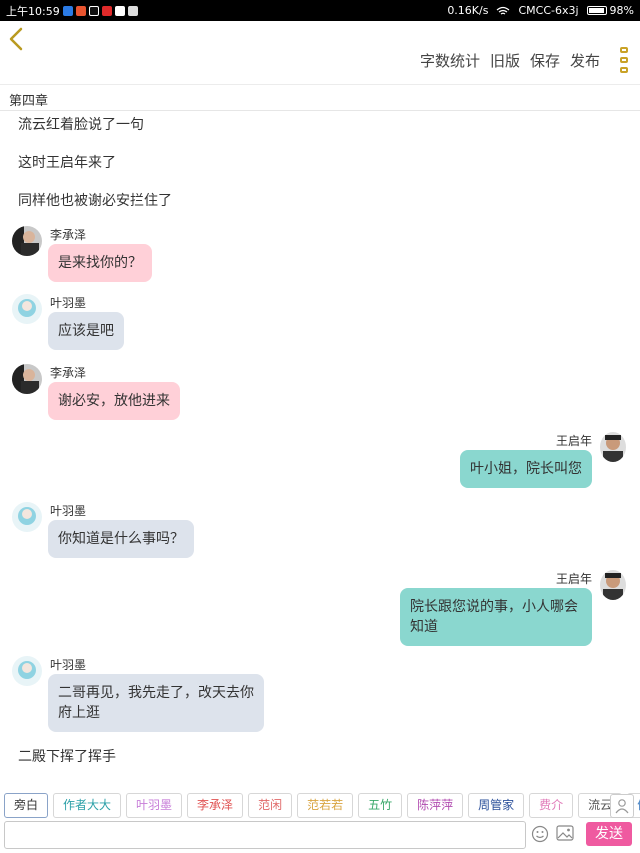 This screenshot has width=640, height=853. Describe the element at coordinates (81, 125) in the screenshot. I see `narration-text: 流云红着脸说了一句` at that location.